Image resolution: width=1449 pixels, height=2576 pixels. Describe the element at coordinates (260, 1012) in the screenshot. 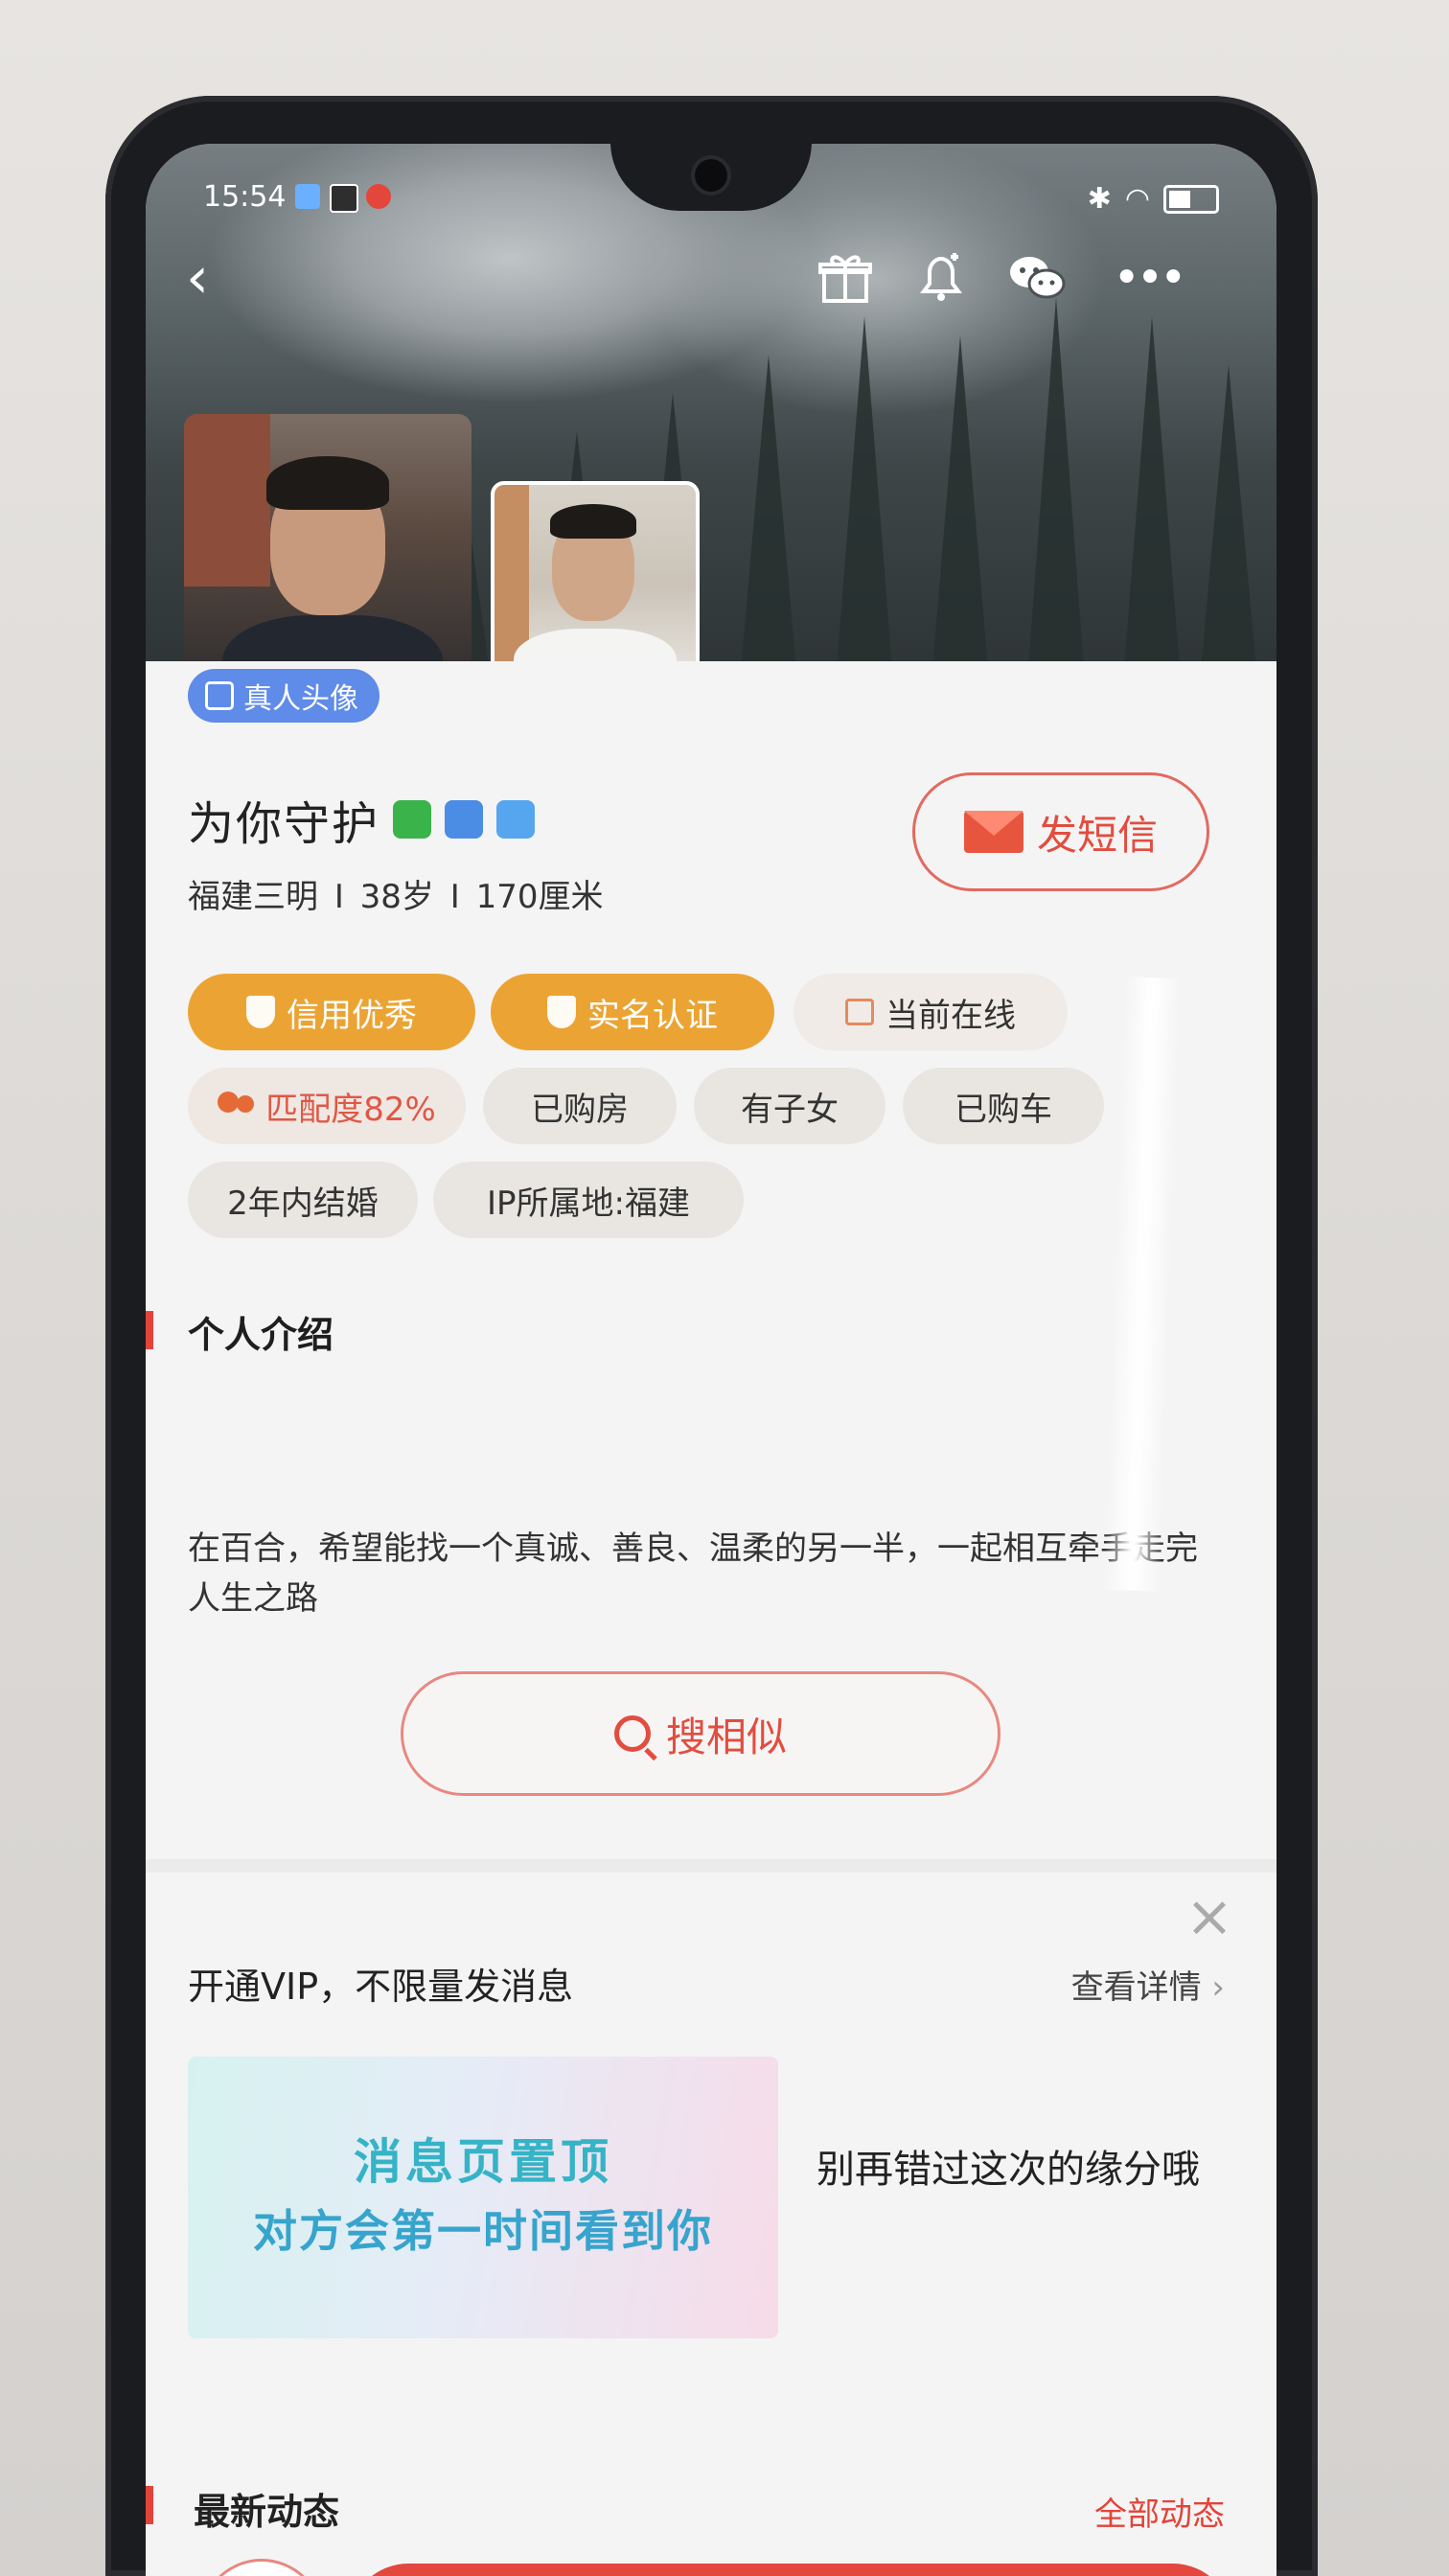

I see `shield-icon` at that location.